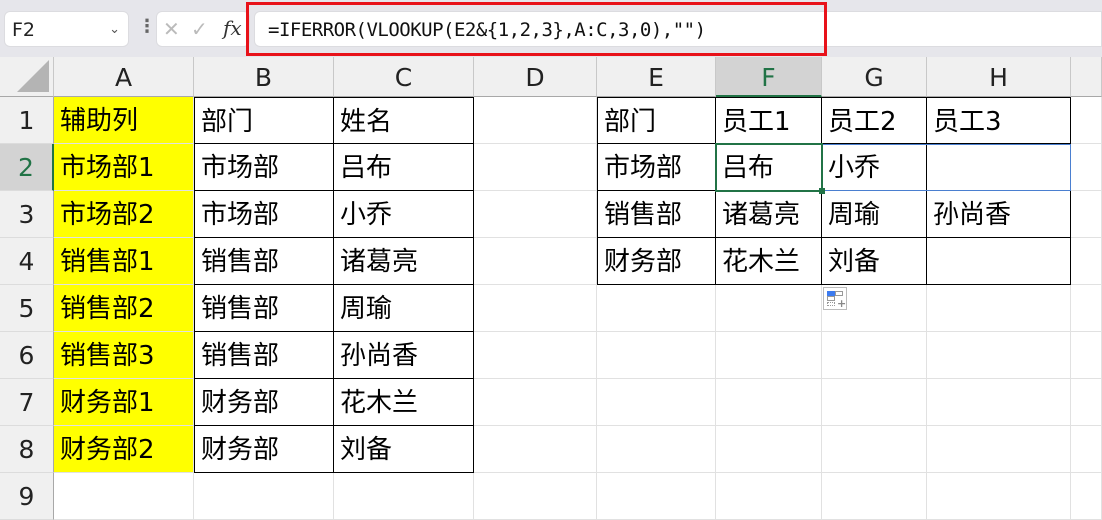 This screenshot has width=1102, height=520. I want to click on cell-a6: 销售部3, so click(124, 355).